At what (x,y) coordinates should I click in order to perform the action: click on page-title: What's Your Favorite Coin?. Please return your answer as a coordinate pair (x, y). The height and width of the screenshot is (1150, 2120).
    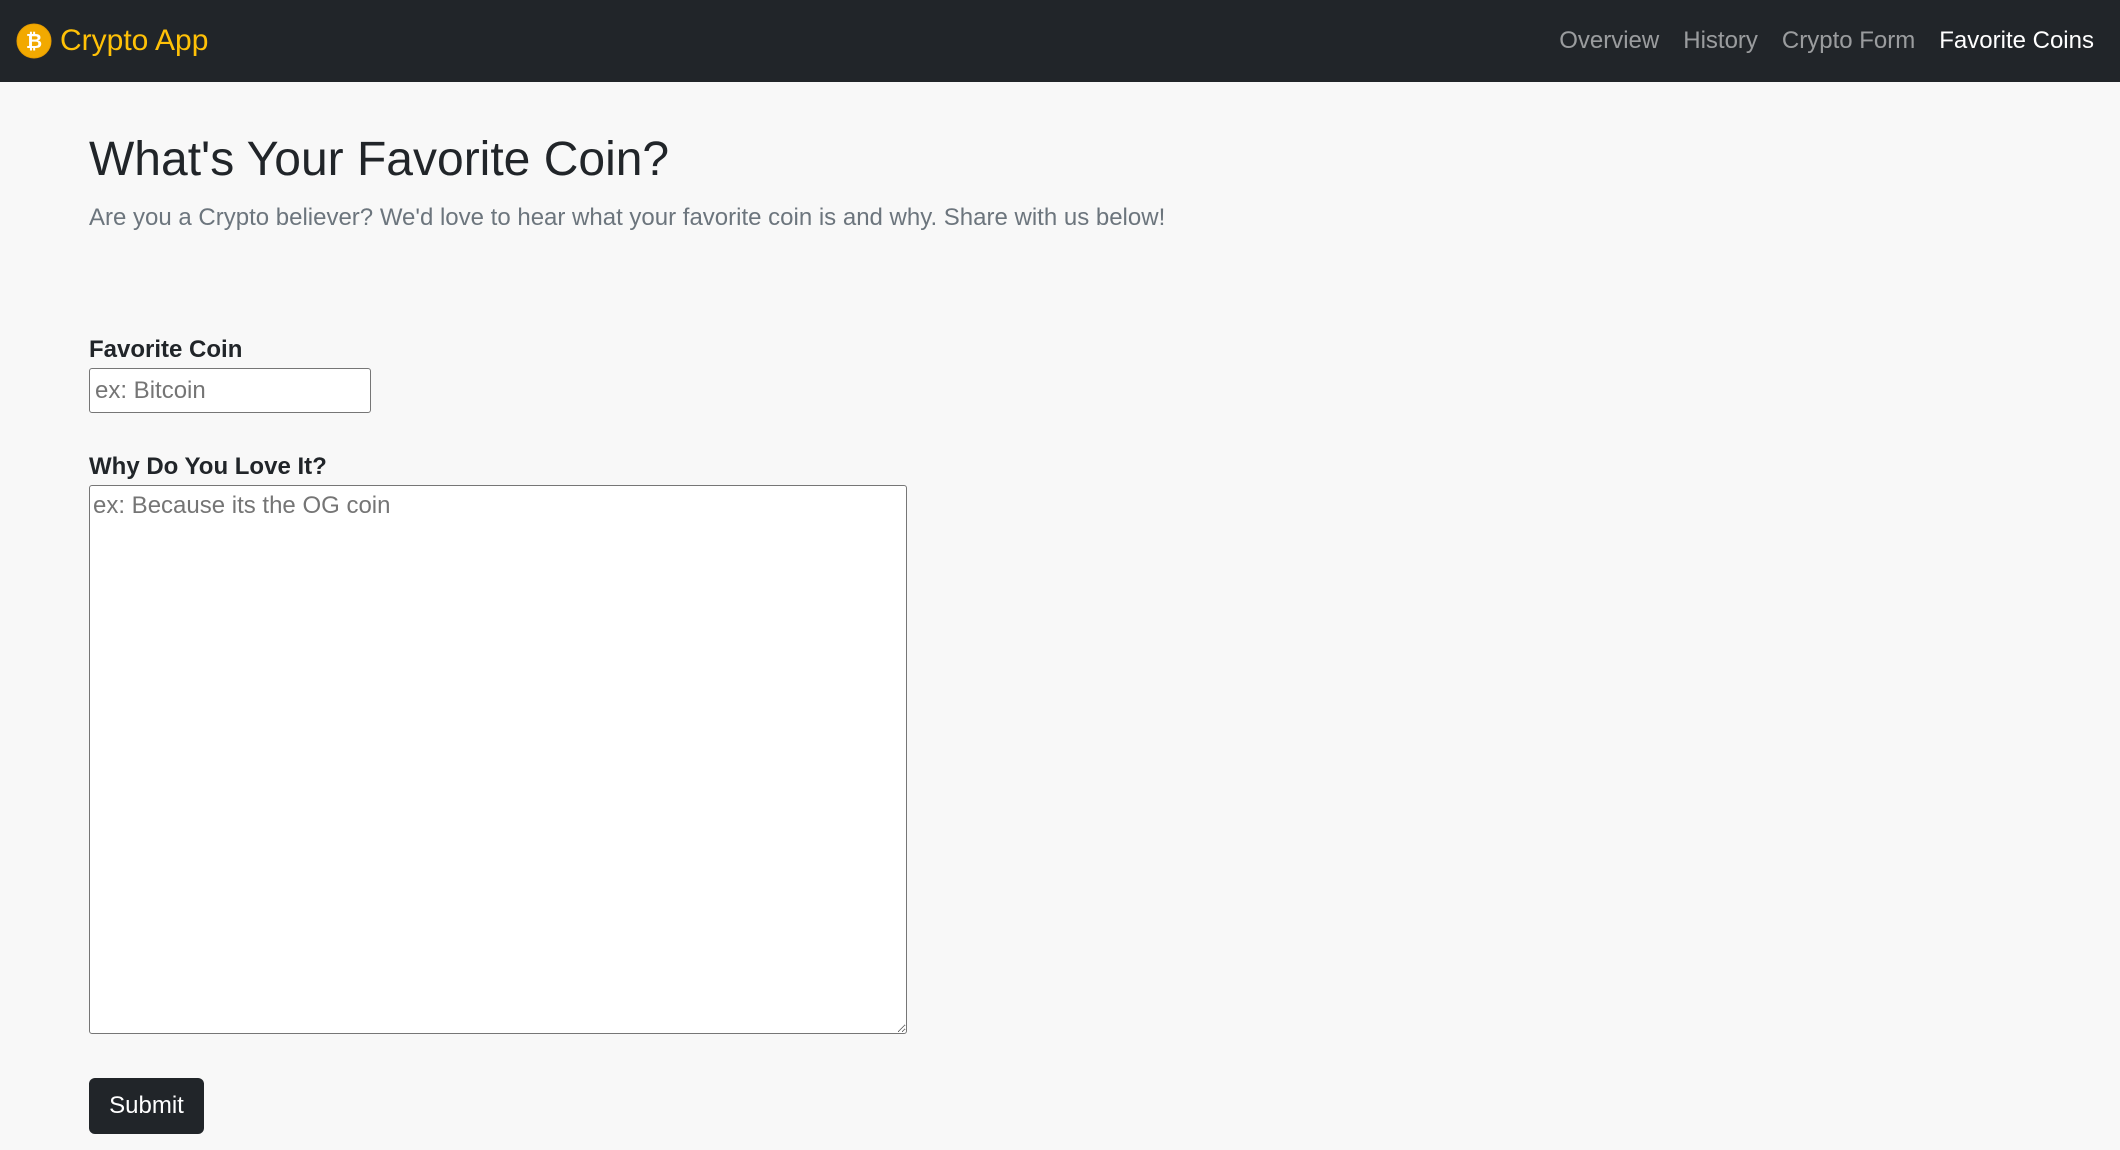
    Looking at the image, I should click on (379, 159).